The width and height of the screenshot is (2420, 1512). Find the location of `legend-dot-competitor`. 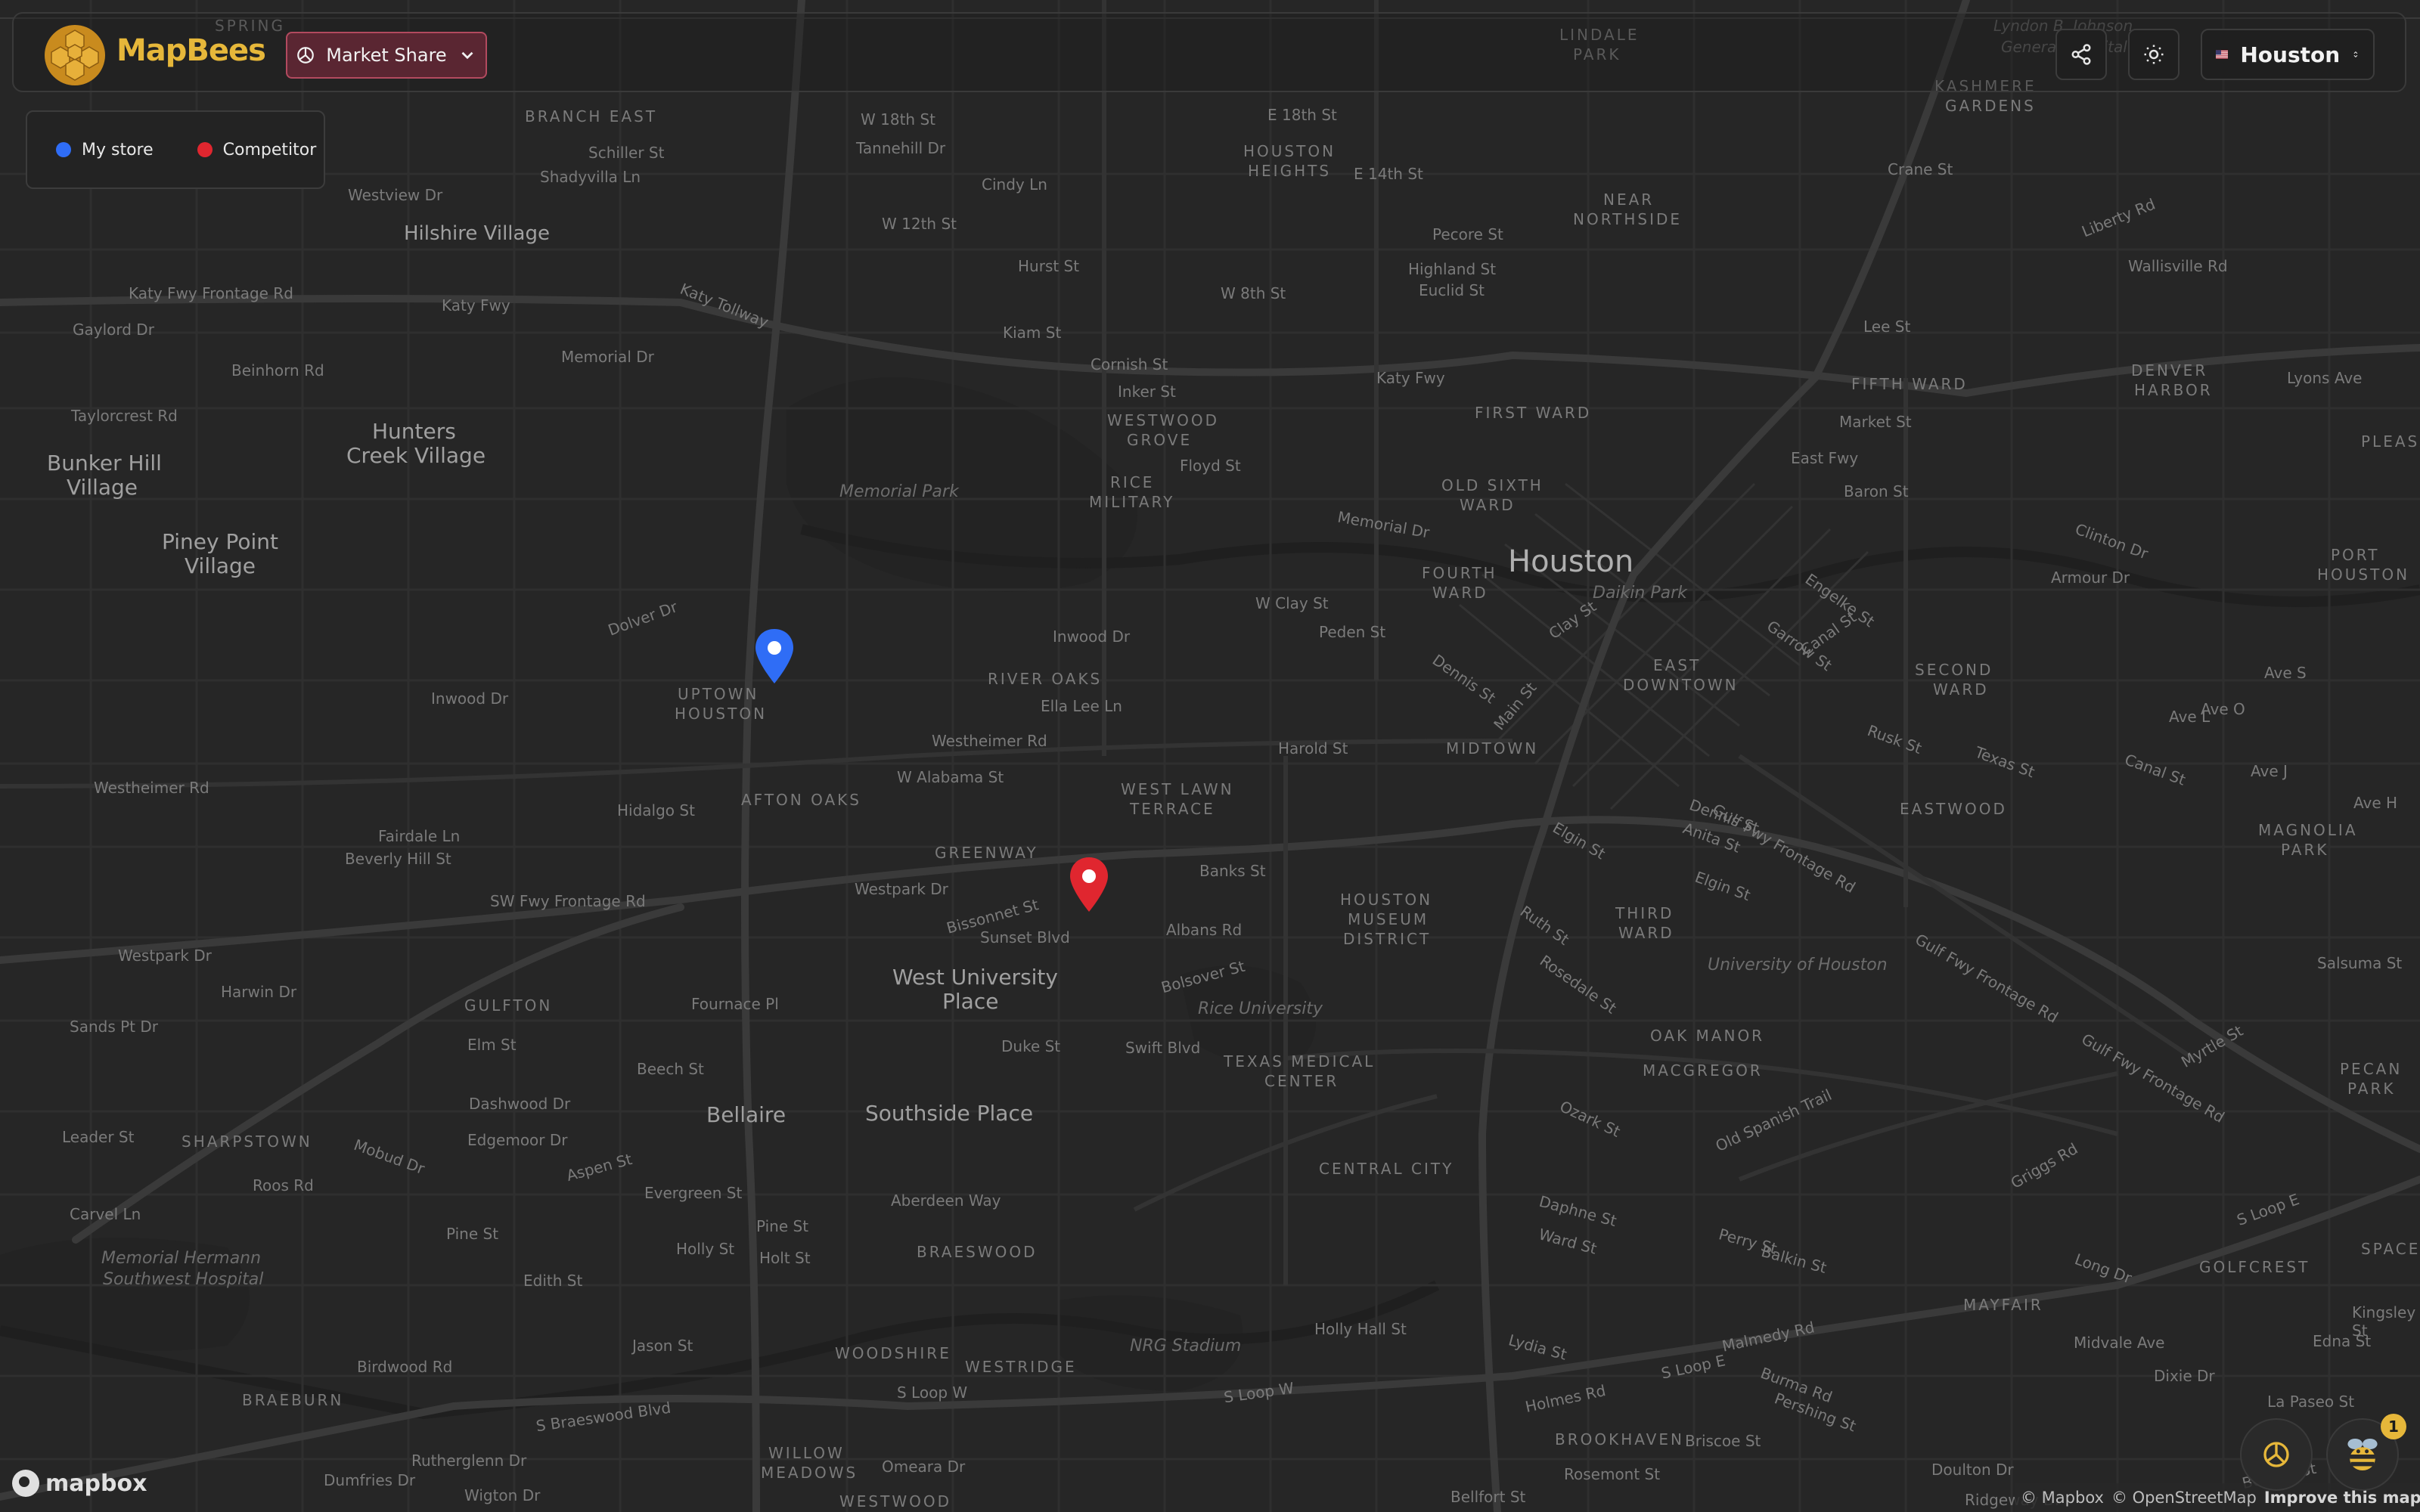

legend-dot-competitor is located at coordinates (205, 149).